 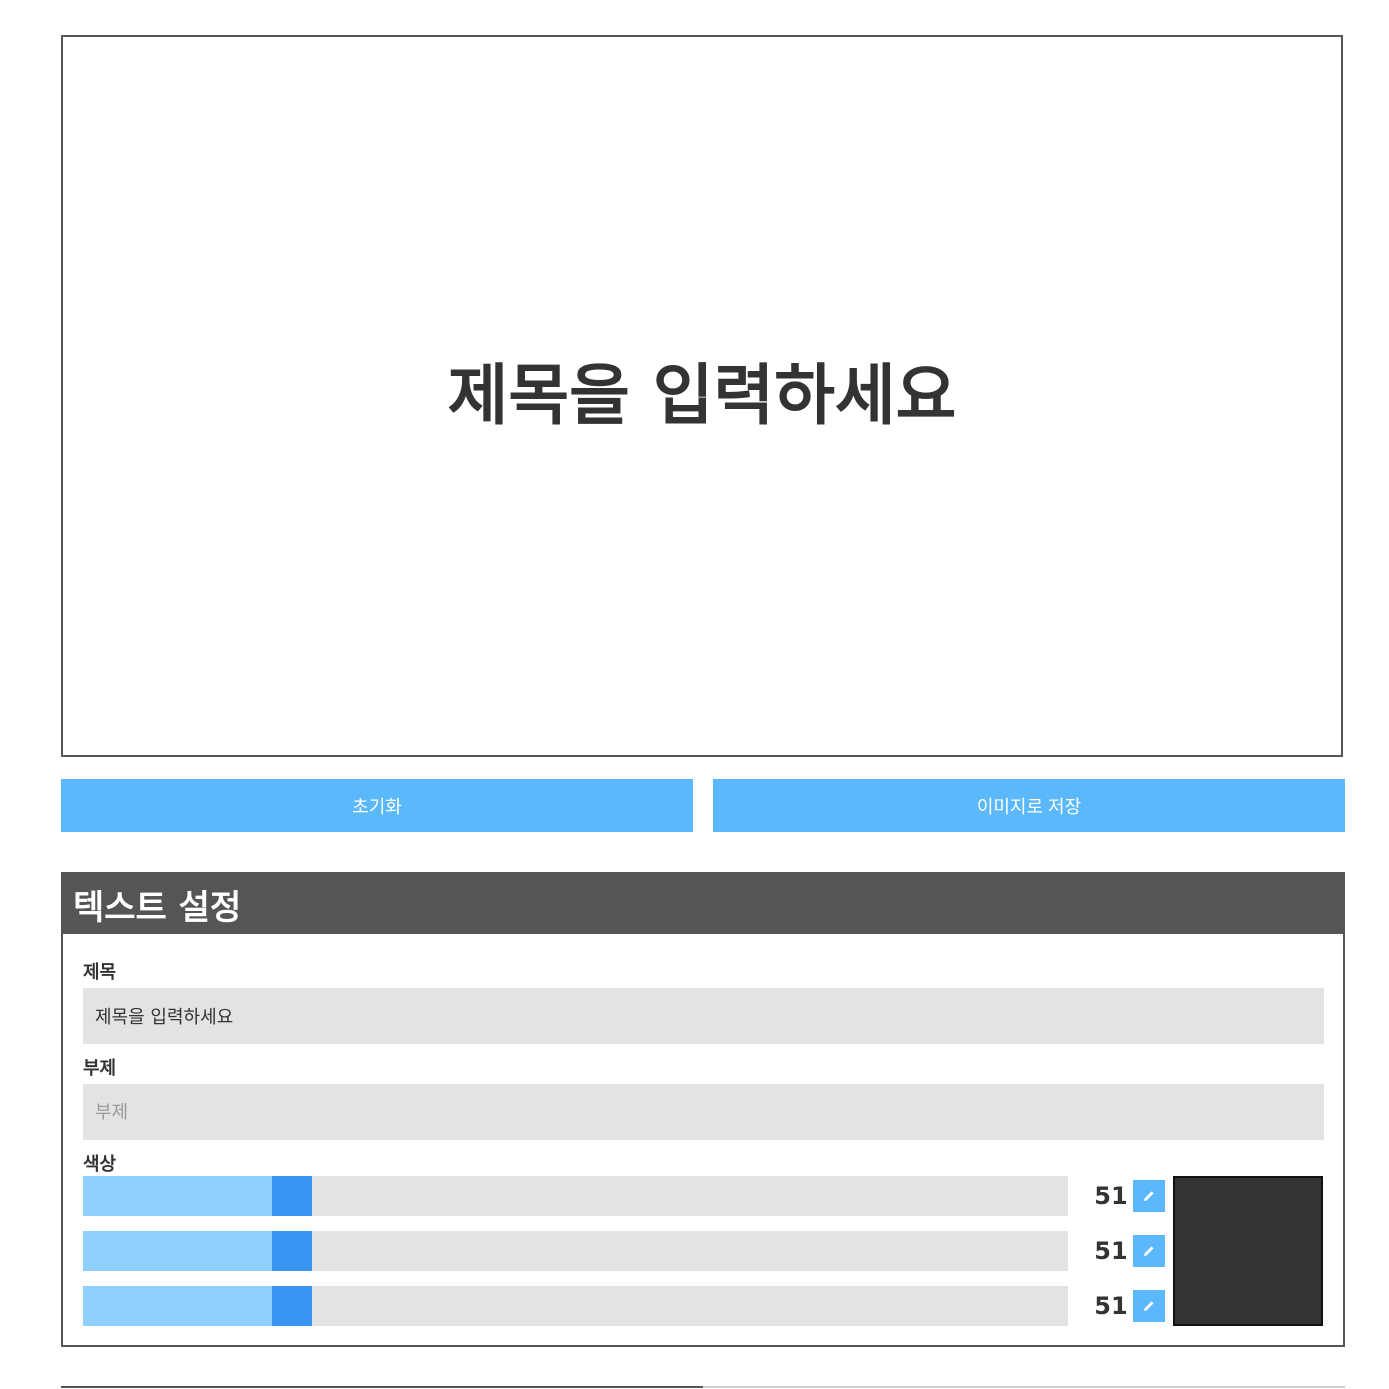 I want to click on subtitle-label: 부제, so click(x=100, y=1068).